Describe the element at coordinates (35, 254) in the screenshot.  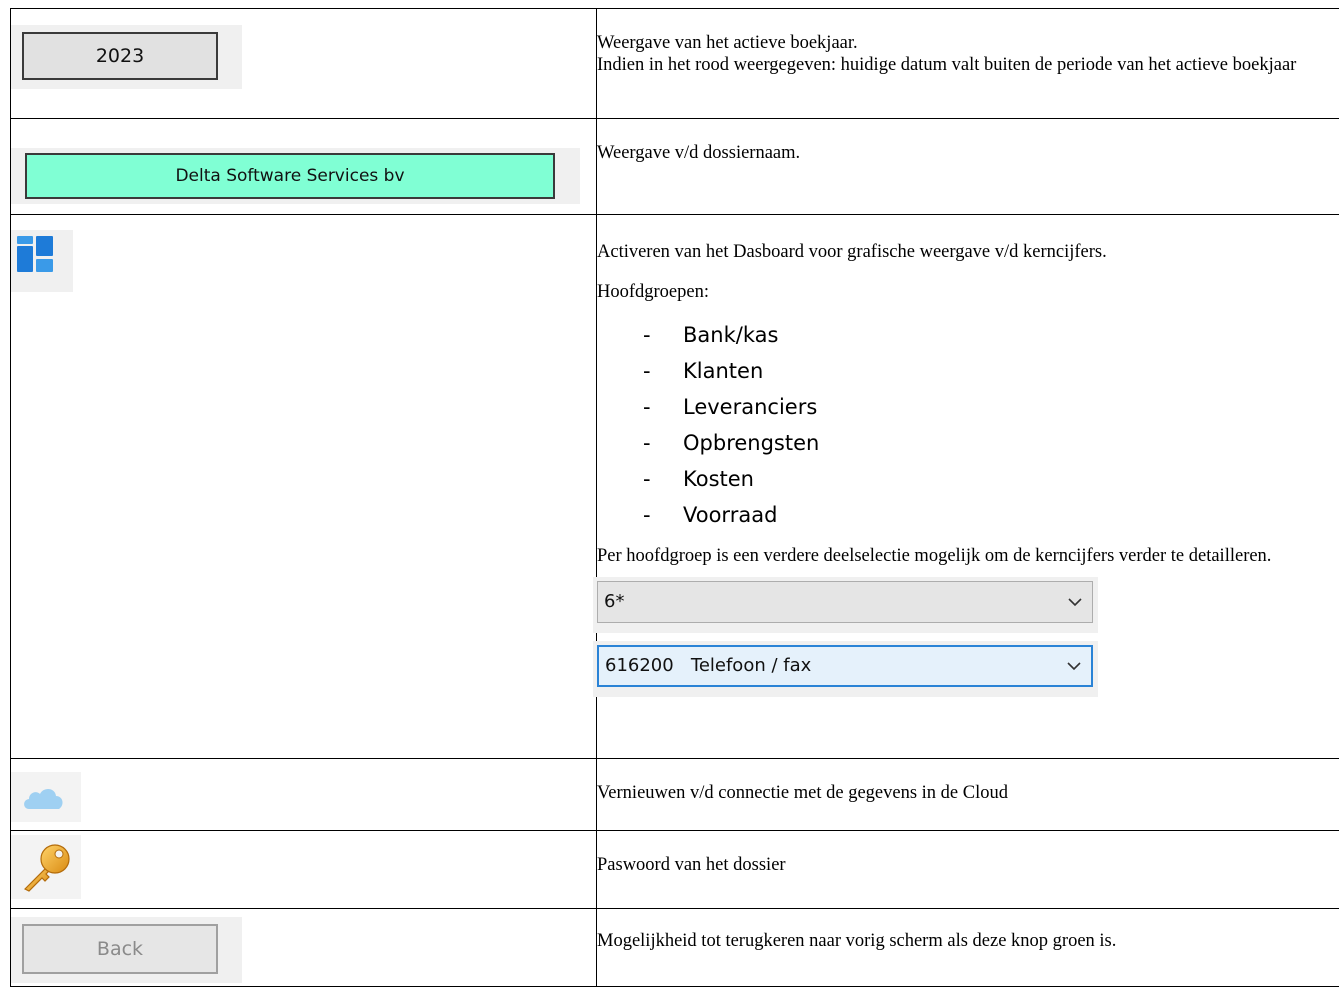
I see `dashboard-icon` at that location.